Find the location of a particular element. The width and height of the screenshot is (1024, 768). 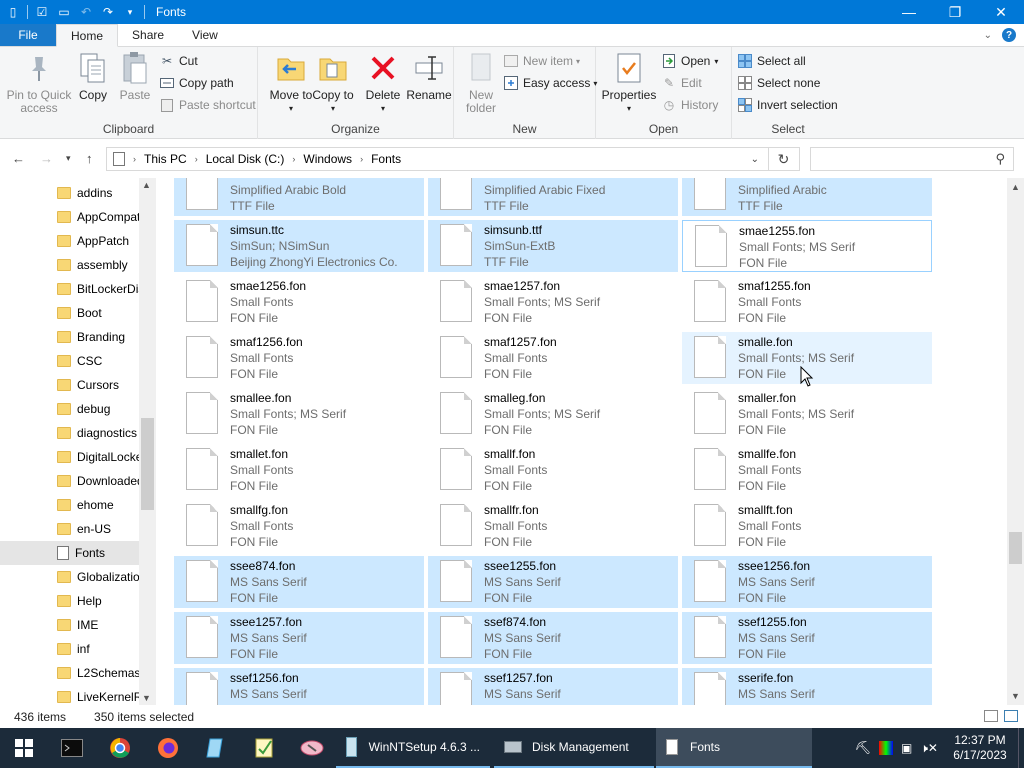

file-tile: smallfe.fon Small Fonts FON File is located at coordinates (807, 470).